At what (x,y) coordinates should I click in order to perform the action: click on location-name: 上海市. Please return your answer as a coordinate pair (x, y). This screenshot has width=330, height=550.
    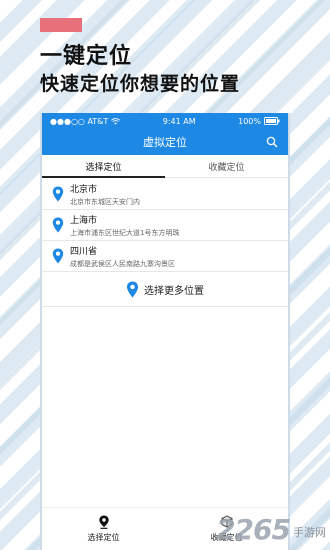
    Looking at the image, I should click on (84, 221).